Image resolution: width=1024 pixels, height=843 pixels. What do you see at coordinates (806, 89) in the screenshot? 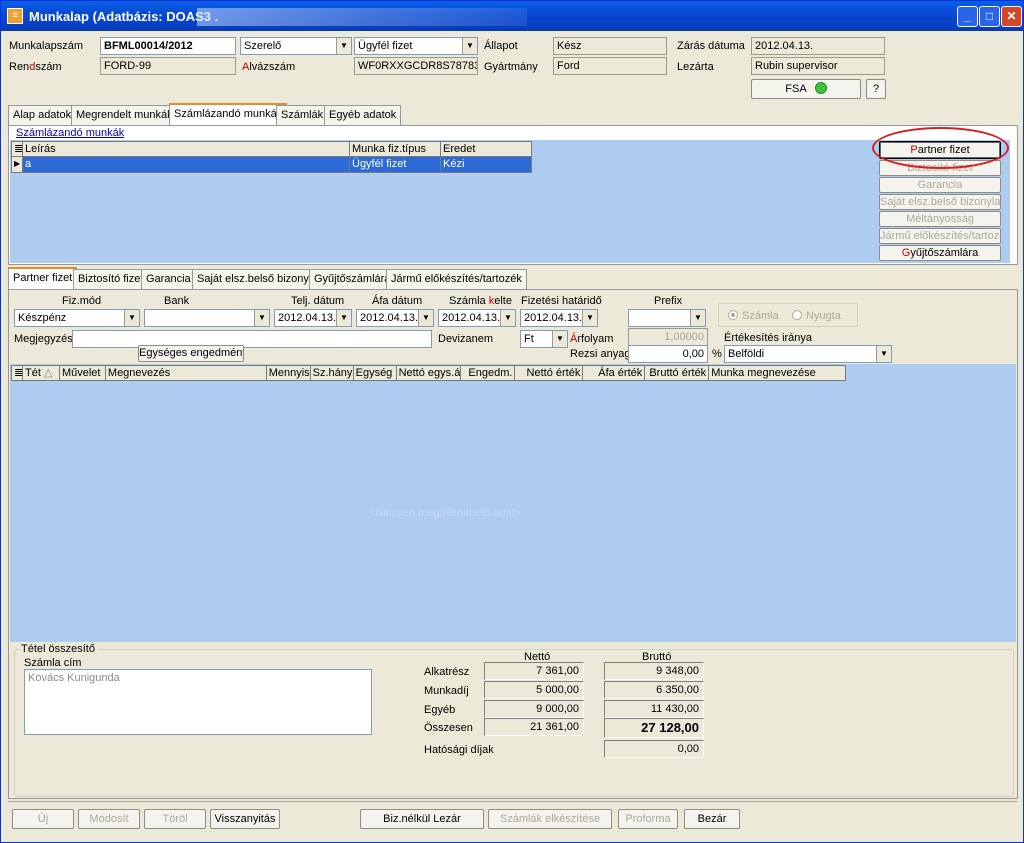
I see `fsa-button: FSA` at bounding box center [806, 89].